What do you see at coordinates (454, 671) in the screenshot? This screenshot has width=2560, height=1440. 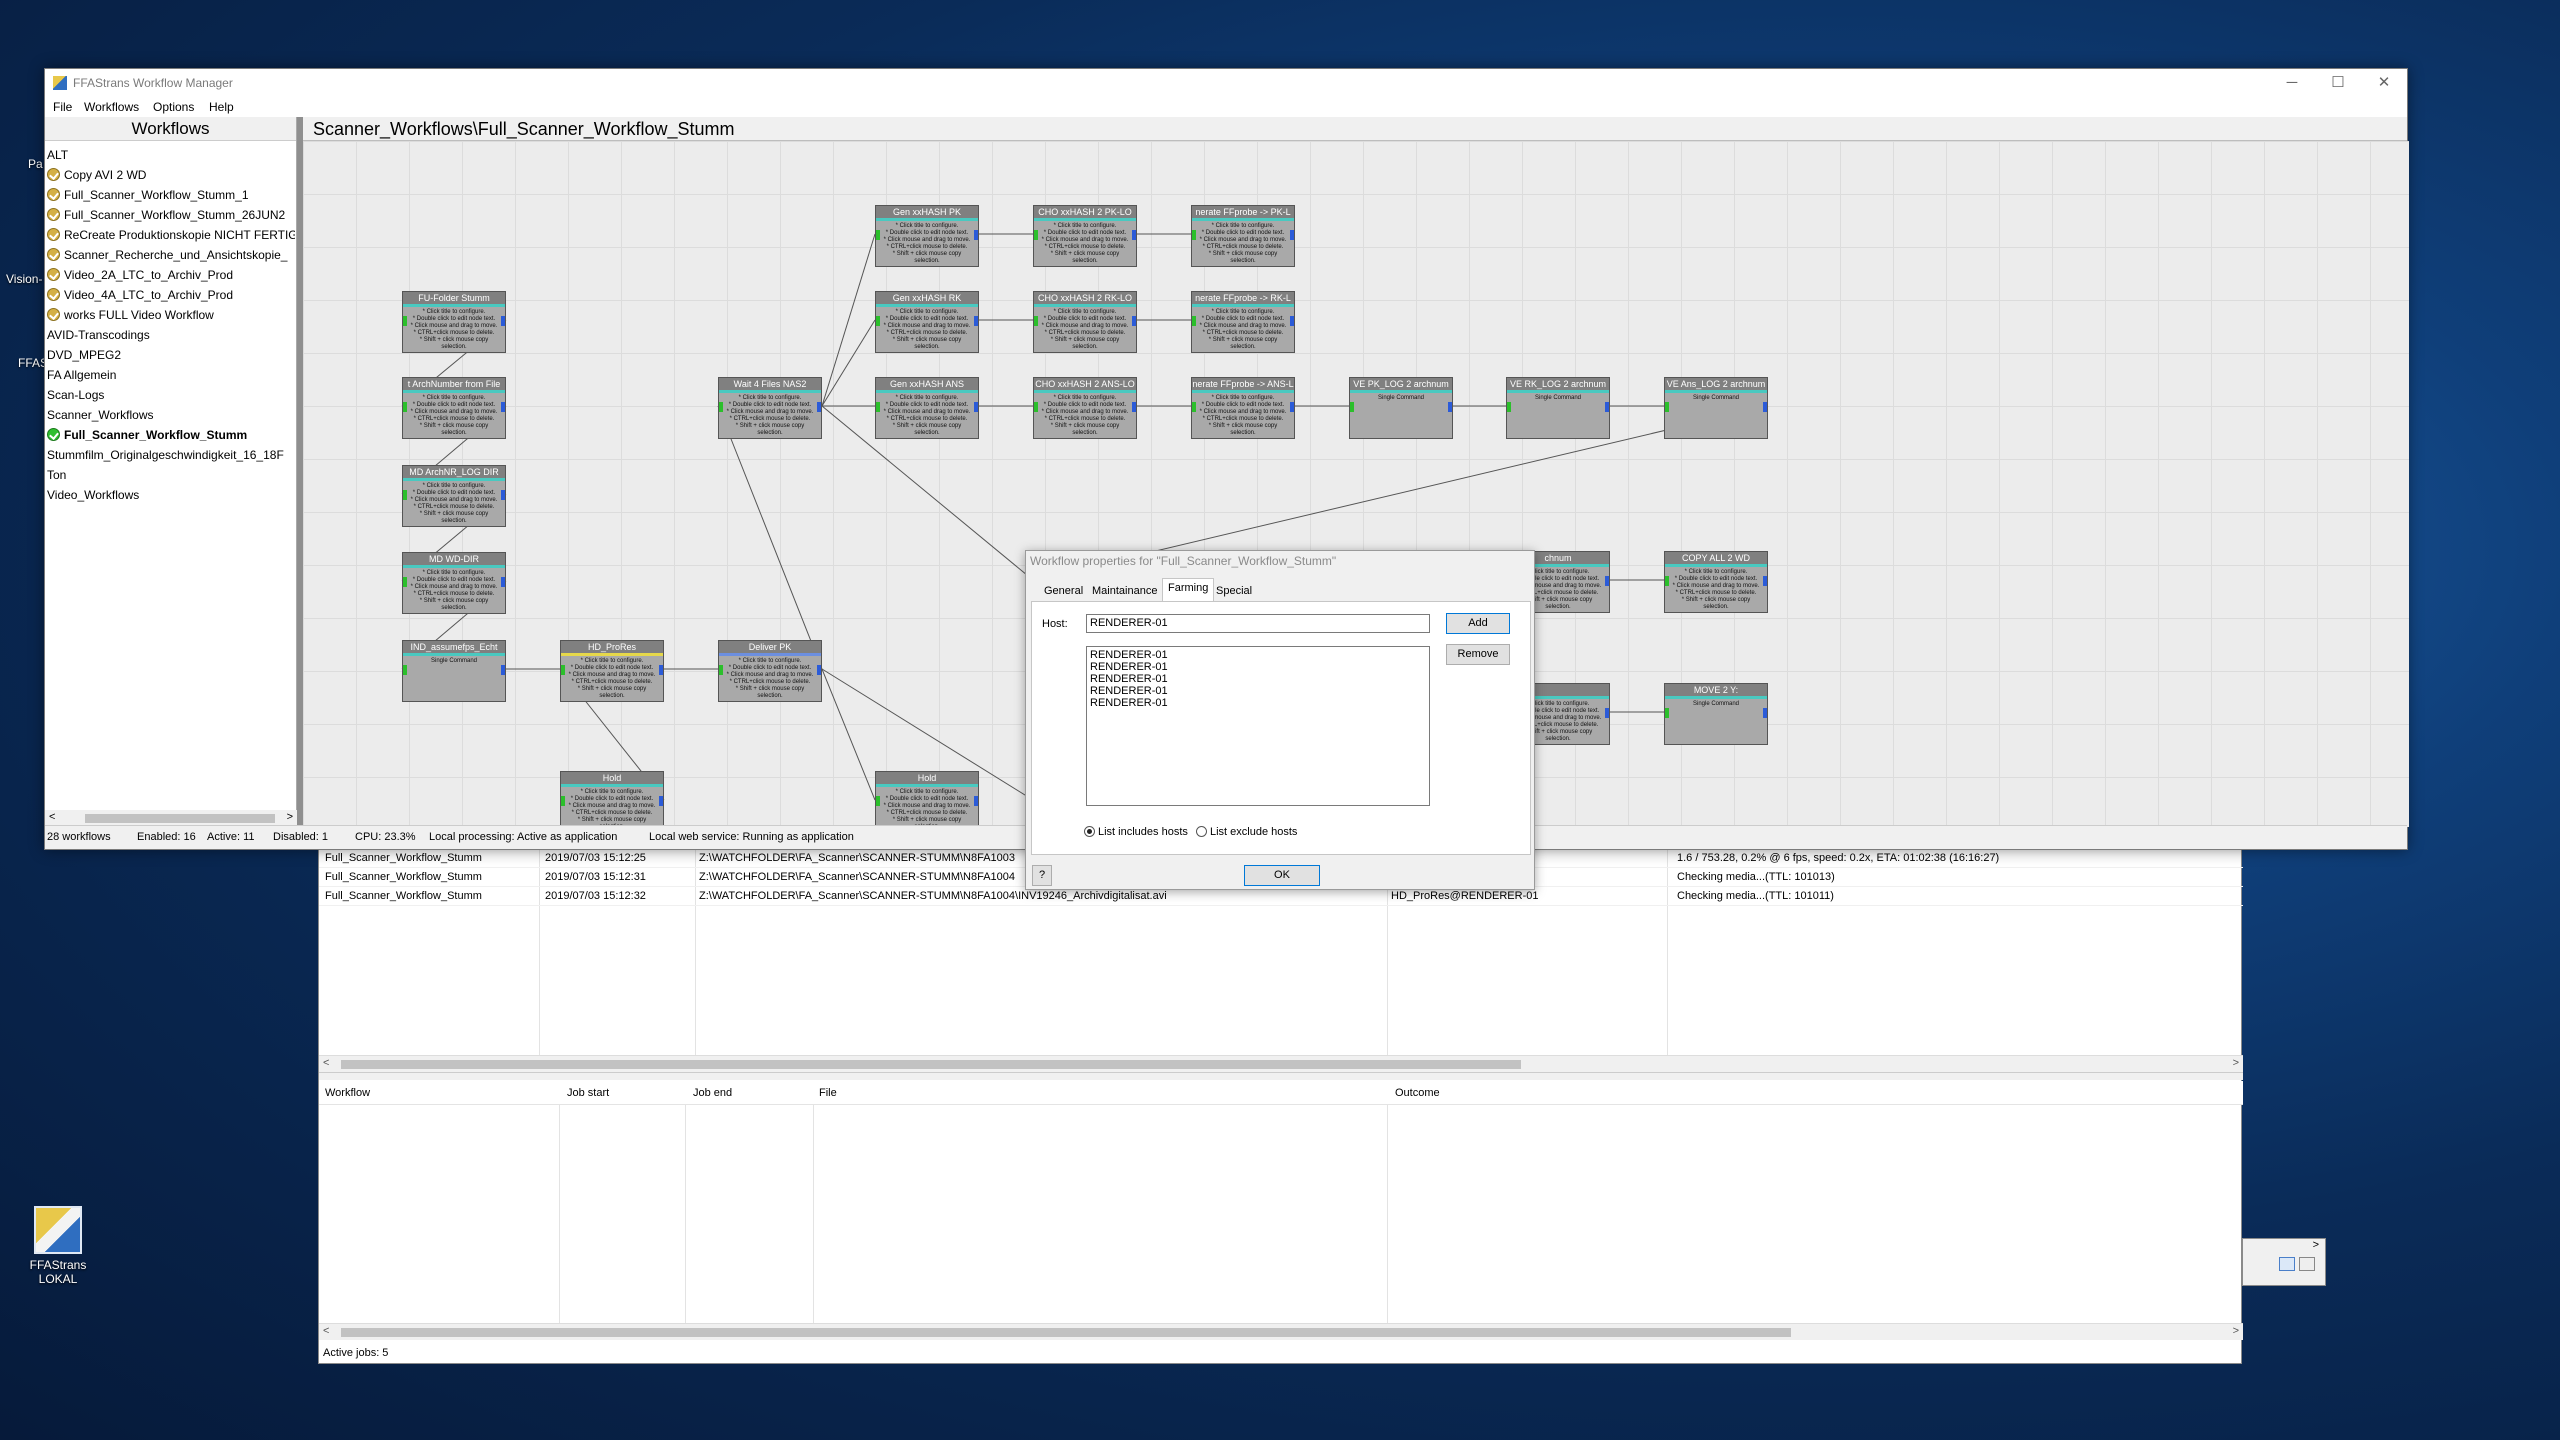 I see `workflow-node: IND_assumefps_Echt Single Command` at bounding box center [454, 671].